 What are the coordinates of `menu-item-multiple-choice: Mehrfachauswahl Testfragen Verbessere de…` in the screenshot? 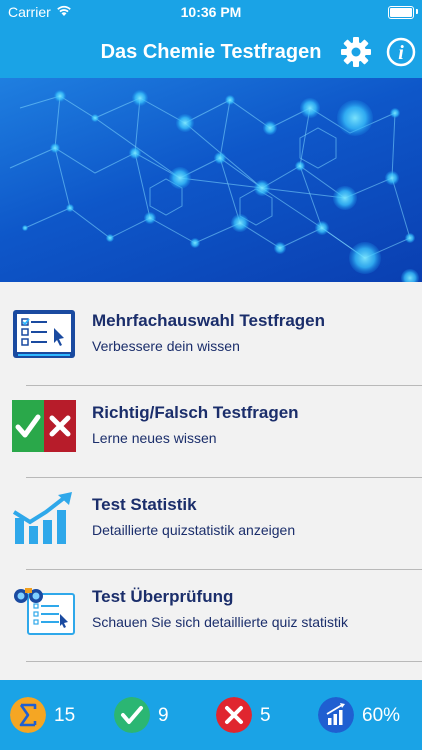 It's located at (211, 328).